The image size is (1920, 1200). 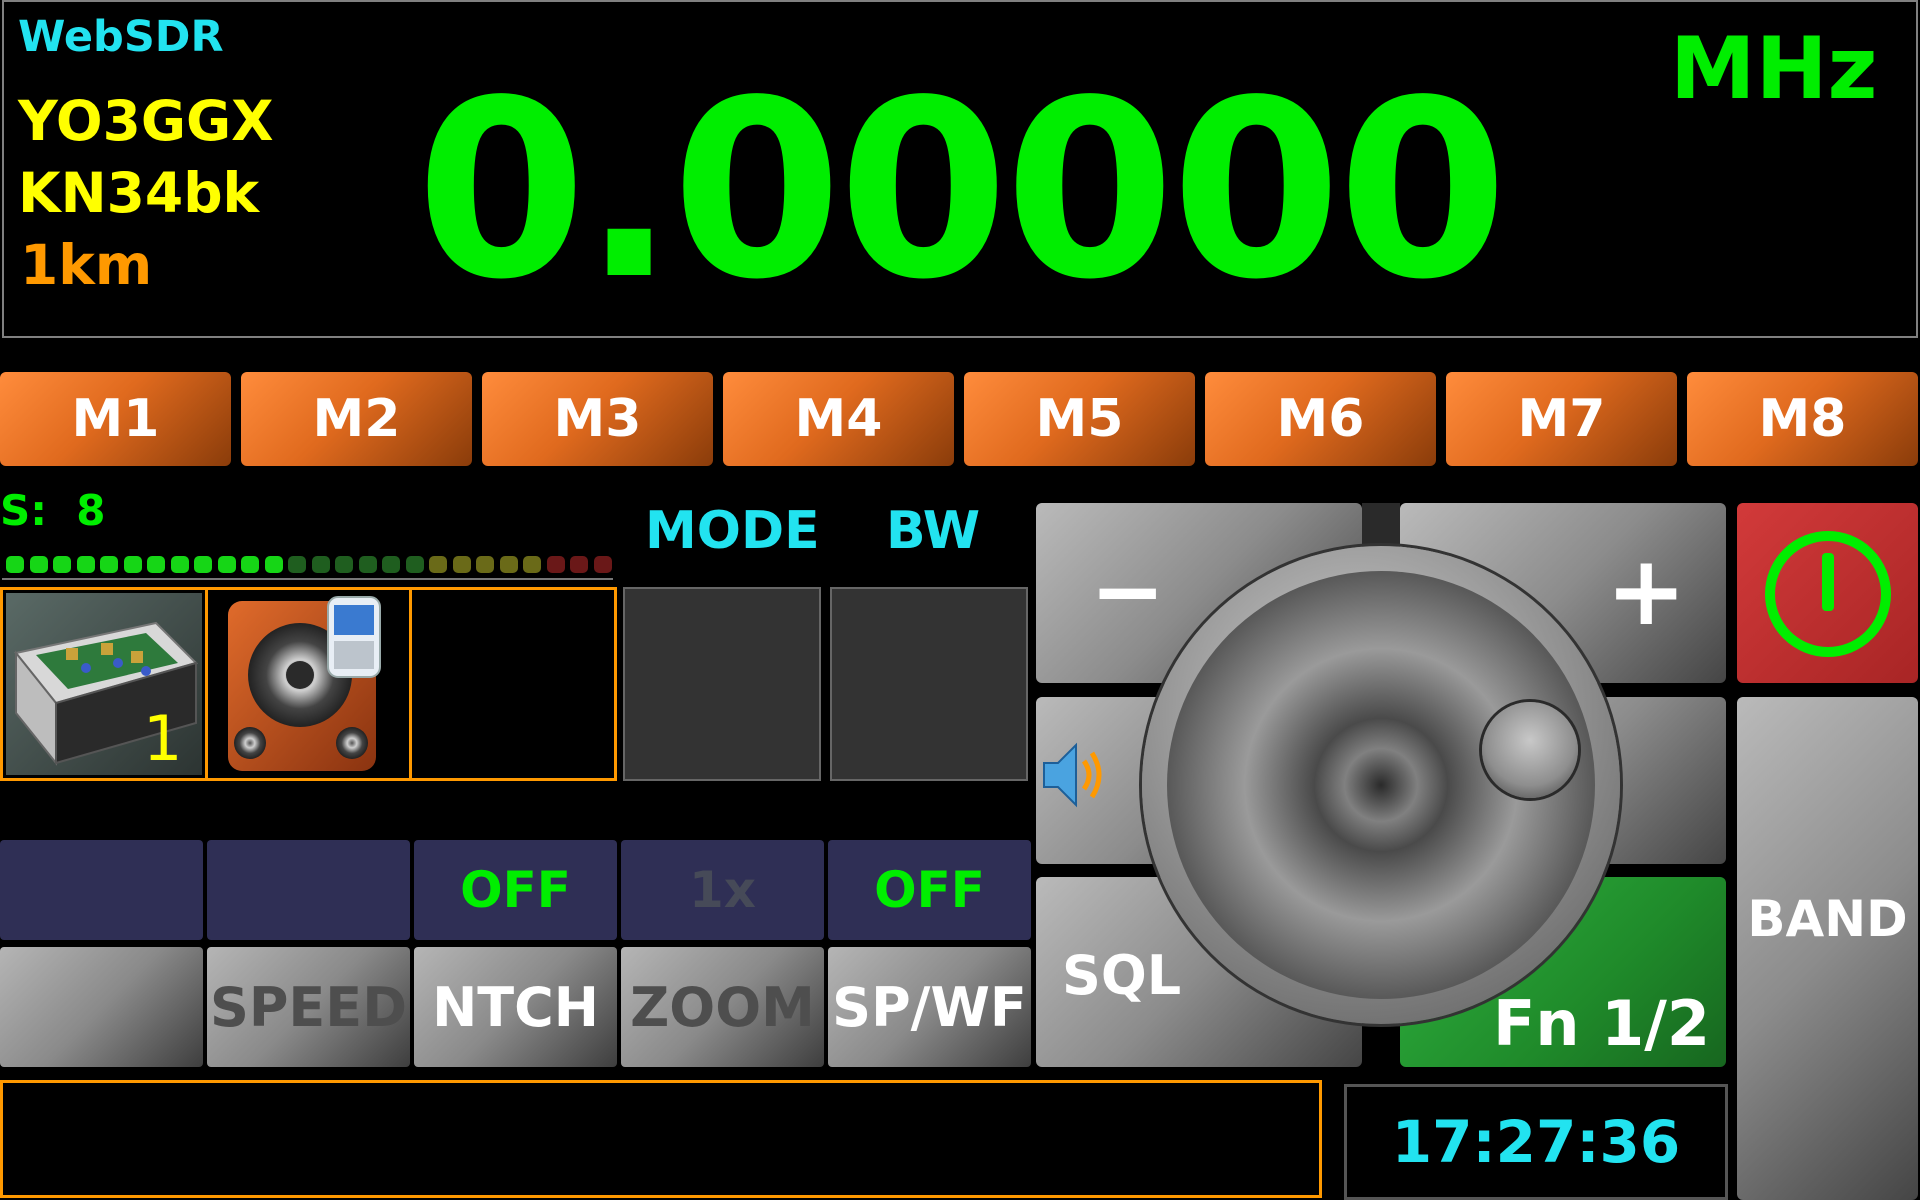 I want to click on bw-header: BW, so click(x=933, y=531).